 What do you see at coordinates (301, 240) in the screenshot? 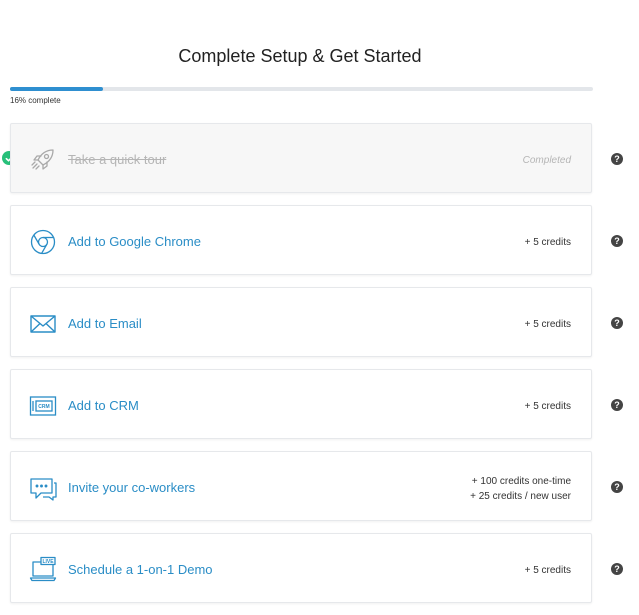
I see `step-card: Add to Google Chrome + 5 credits` at bounding box center [301, 240].